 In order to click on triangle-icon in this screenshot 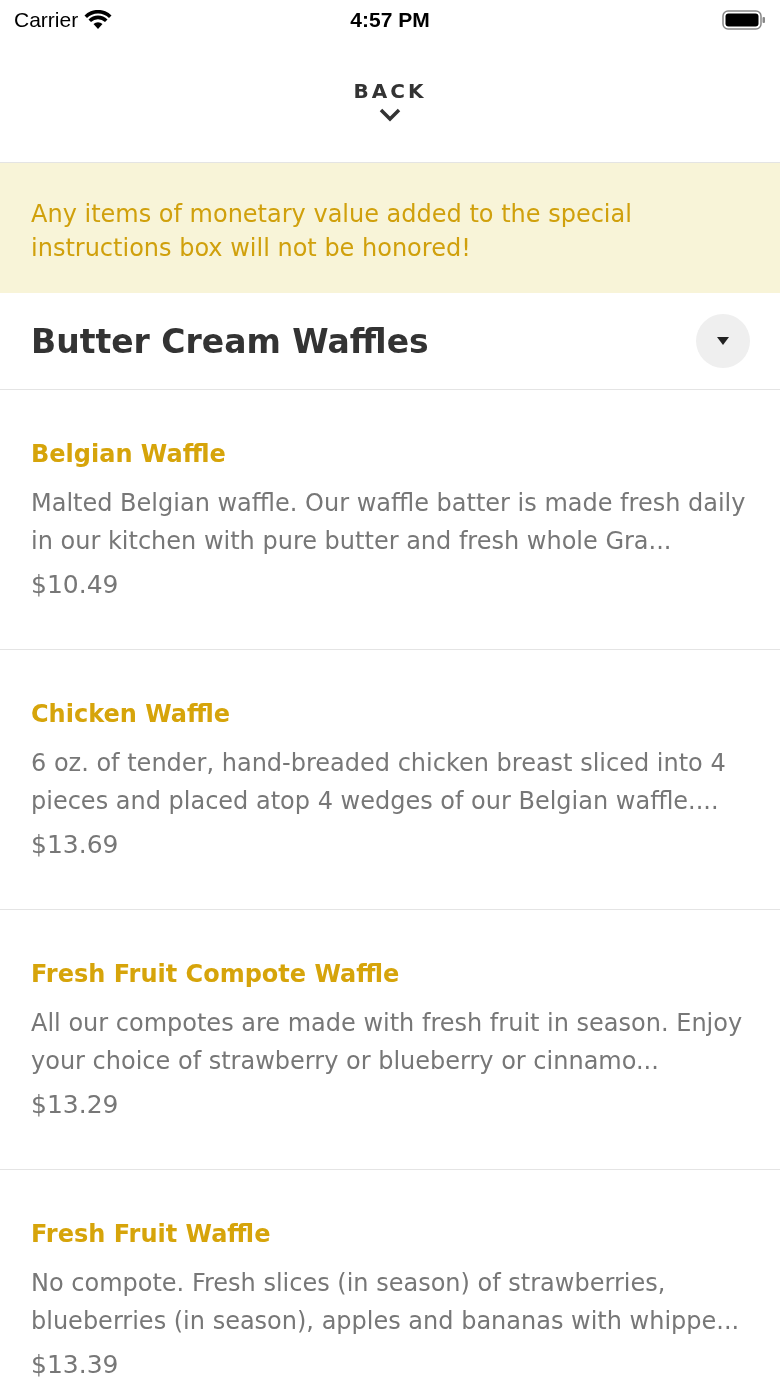, I will do `click(723, 341)`.